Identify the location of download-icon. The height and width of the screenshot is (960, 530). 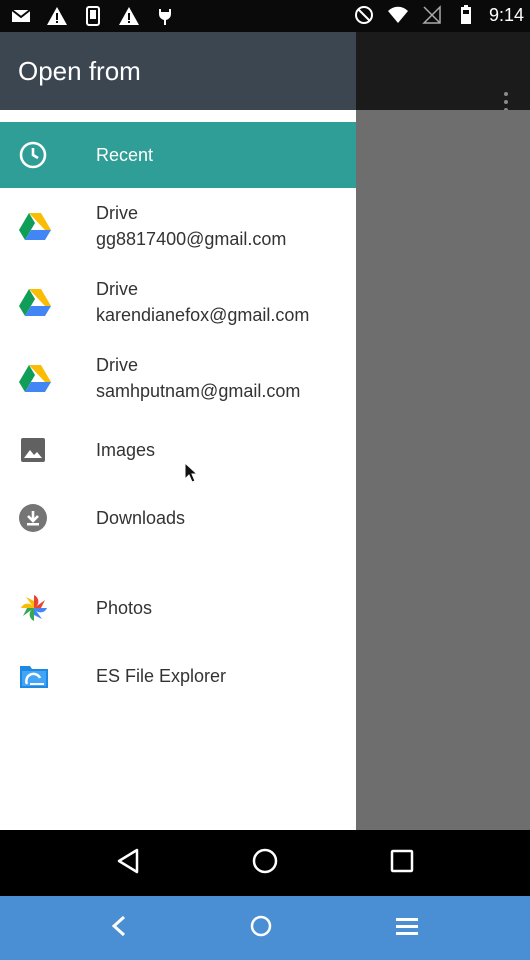
(48, 518).